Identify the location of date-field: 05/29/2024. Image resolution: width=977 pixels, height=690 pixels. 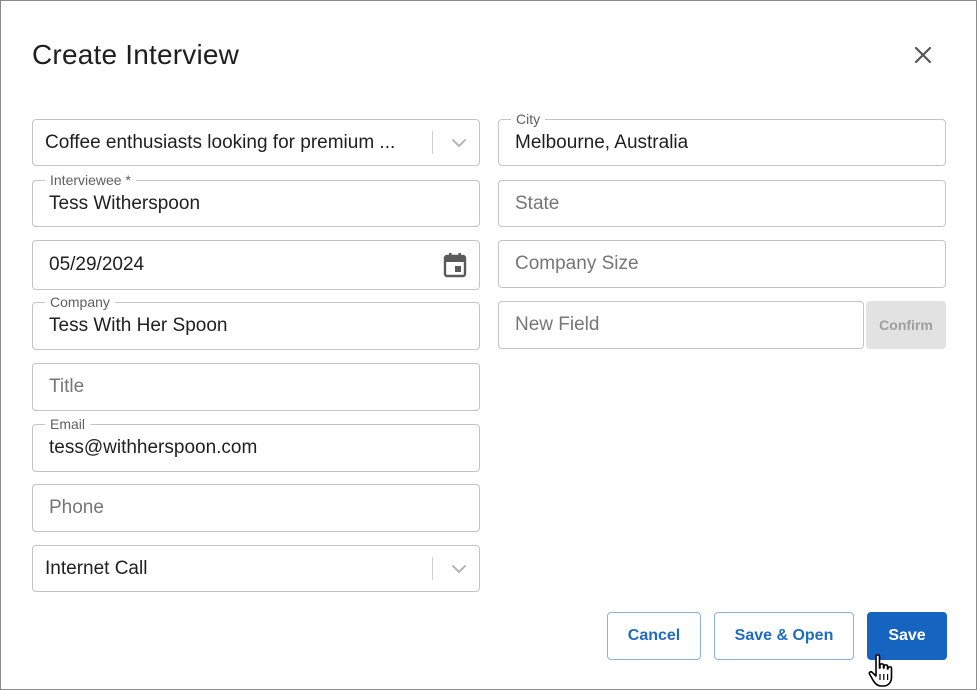
(256, 265).